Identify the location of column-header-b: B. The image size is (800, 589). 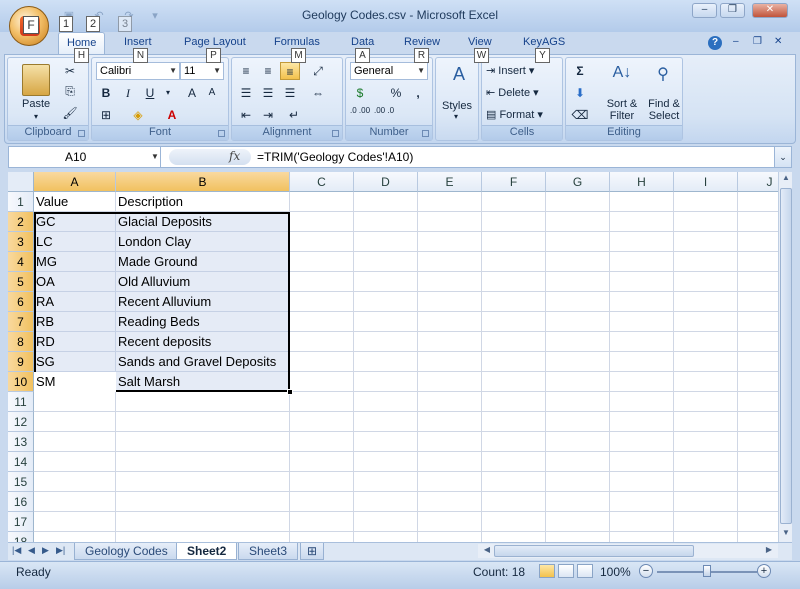
(203, 182).